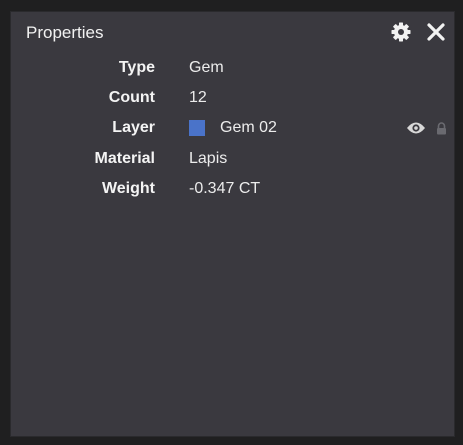 Image resolution: width=463 pixels, height=445 pixels. What do you see at coordinates (198, 97) in the screenshot?
I see `count-value: 12` at bounding box center [198, 97].